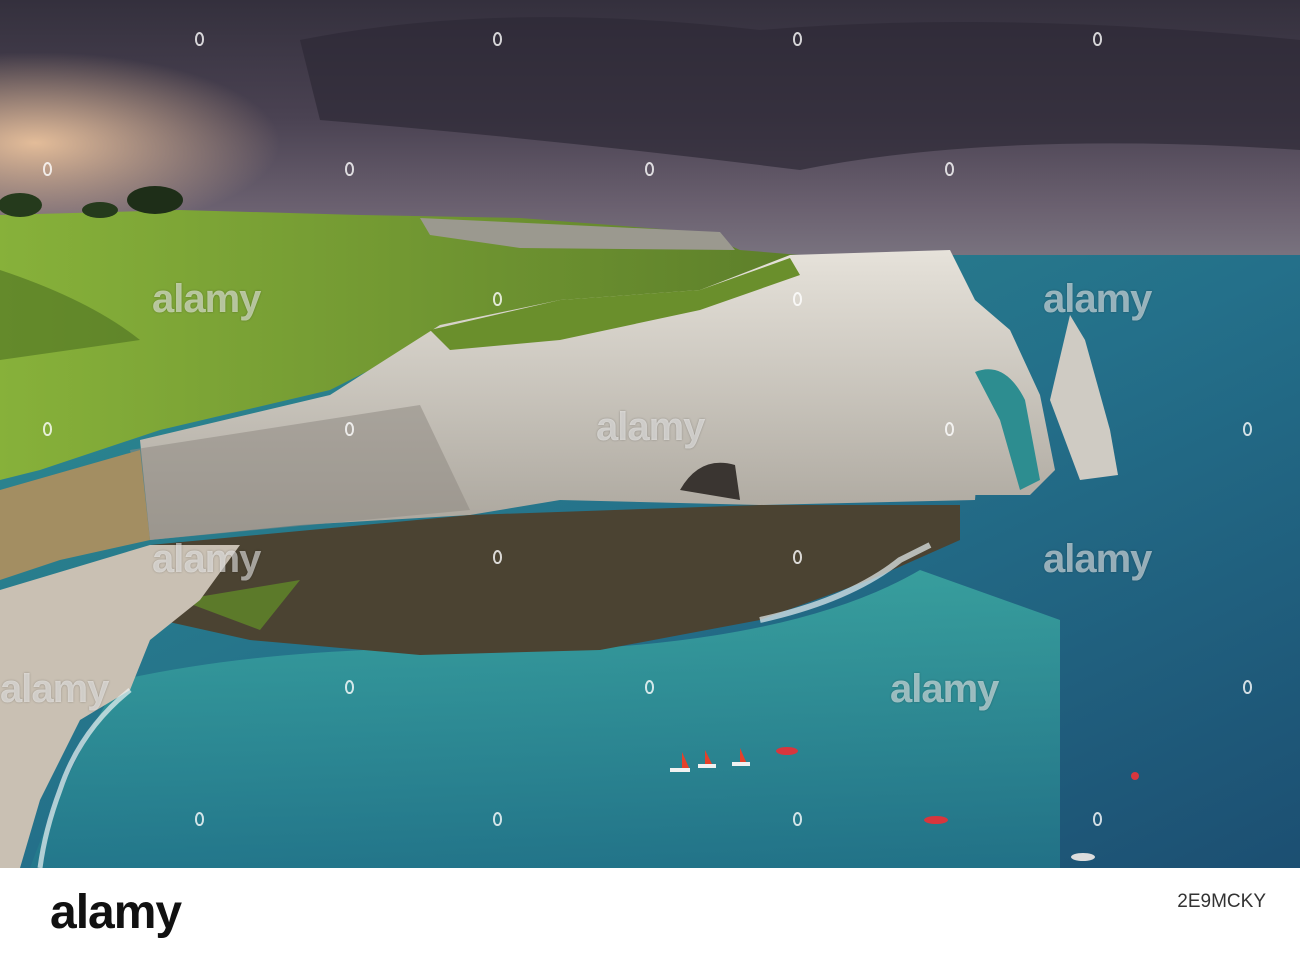 Image resolution: width=1300 pixels, height=957 pixels. Describe the element at coordinates (116, 912) in the screenshot. I see `brand-logo: alamy` at that location.